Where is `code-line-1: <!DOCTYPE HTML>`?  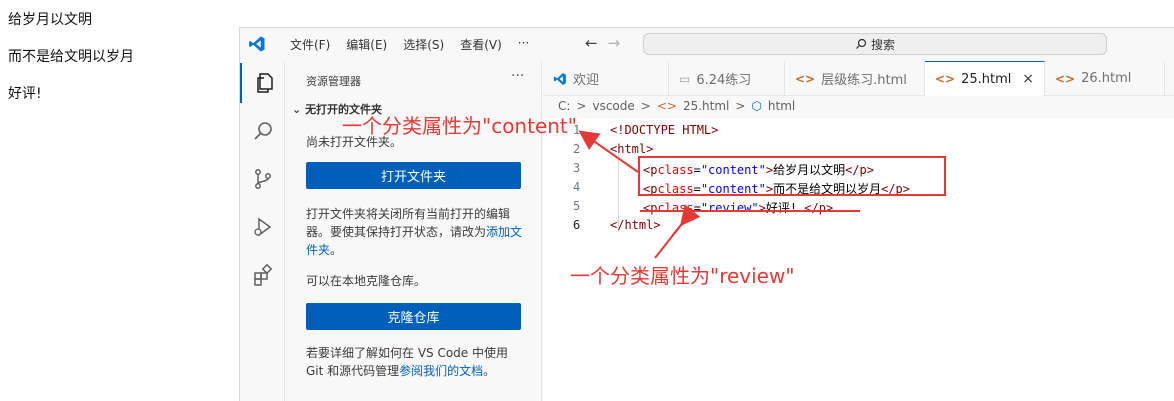 code-line-1: <!DOCTYPE HTML> is located at coordinates (664, 130).